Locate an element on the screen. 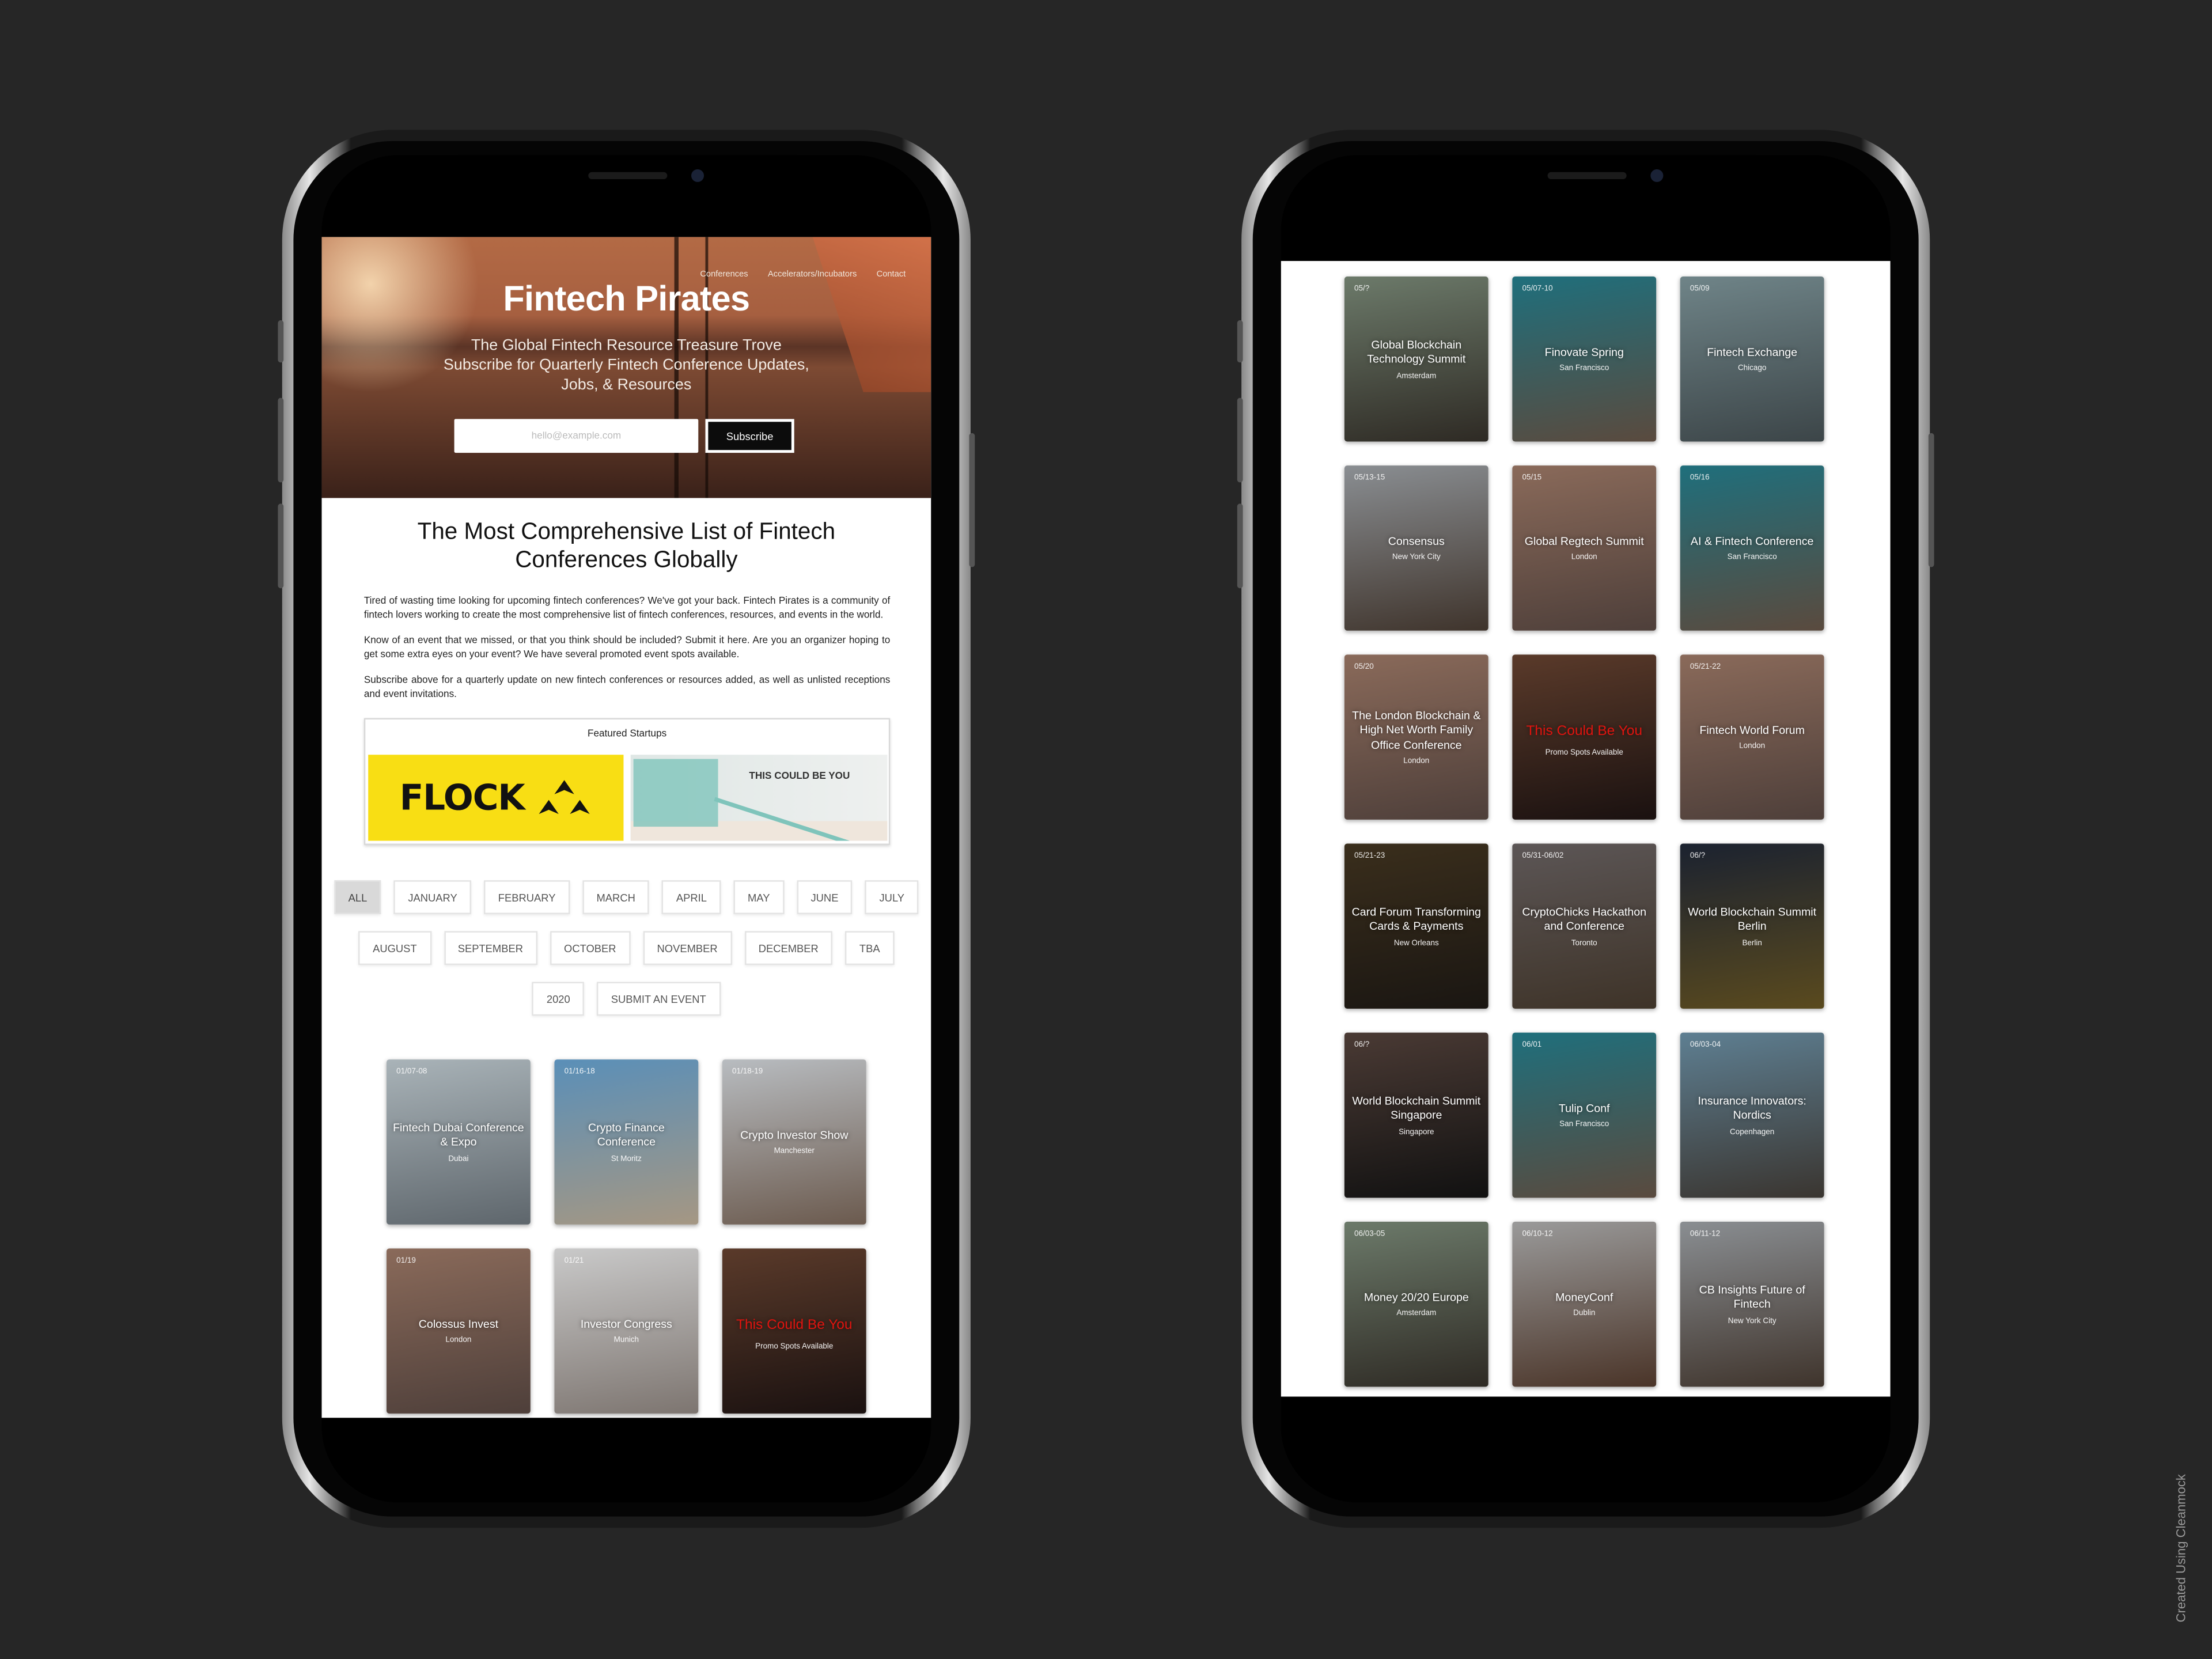 Image resolution: width=2212 pixels, height=1659 pixels. event-card: 01/21 Investor Congress Munich is located at coordinates (626, 1331).